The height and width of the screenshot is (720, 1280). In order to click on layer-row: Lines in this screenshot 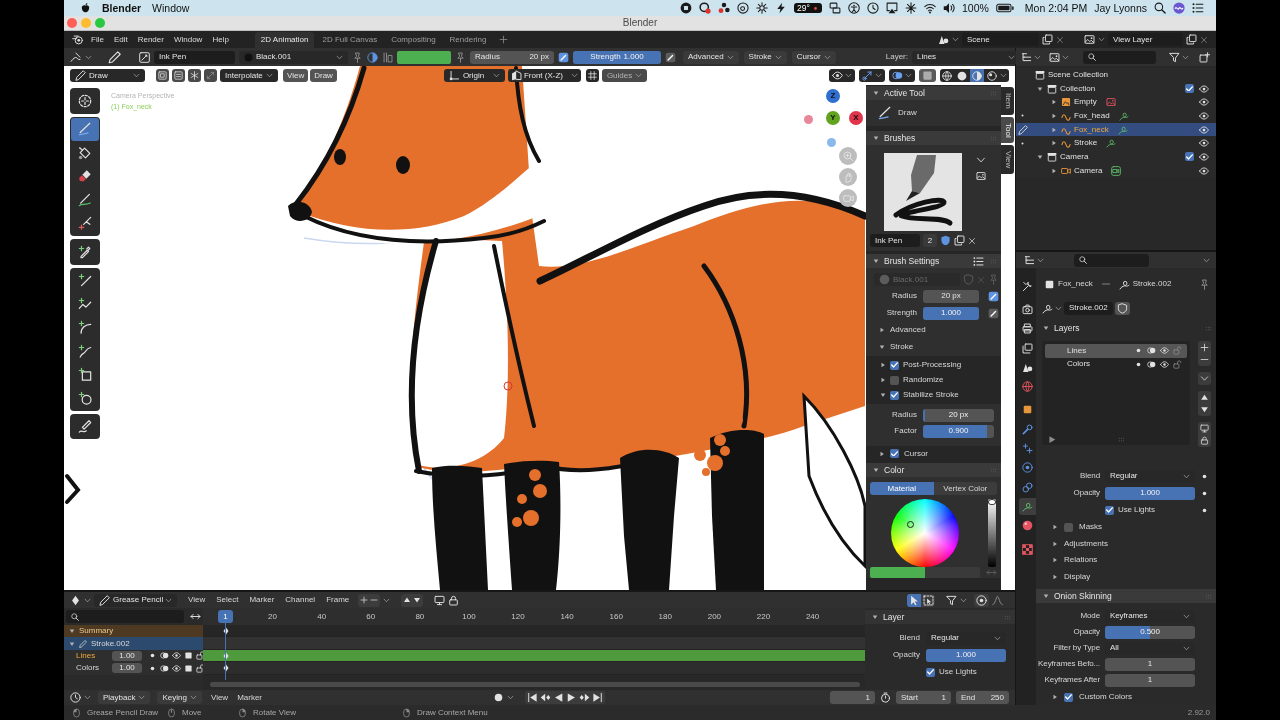, I will do `click(1116, 351)`.